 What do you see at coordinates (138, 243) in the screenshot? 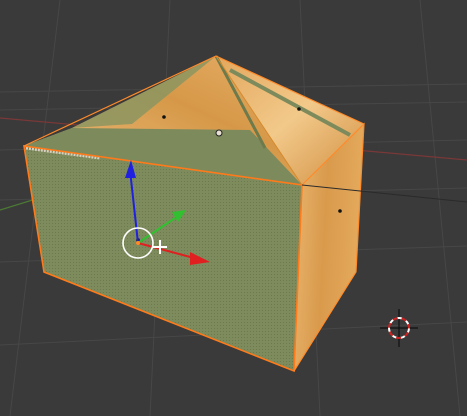
I see `gizmo-origin-dot` at bounding box center [138, 243].